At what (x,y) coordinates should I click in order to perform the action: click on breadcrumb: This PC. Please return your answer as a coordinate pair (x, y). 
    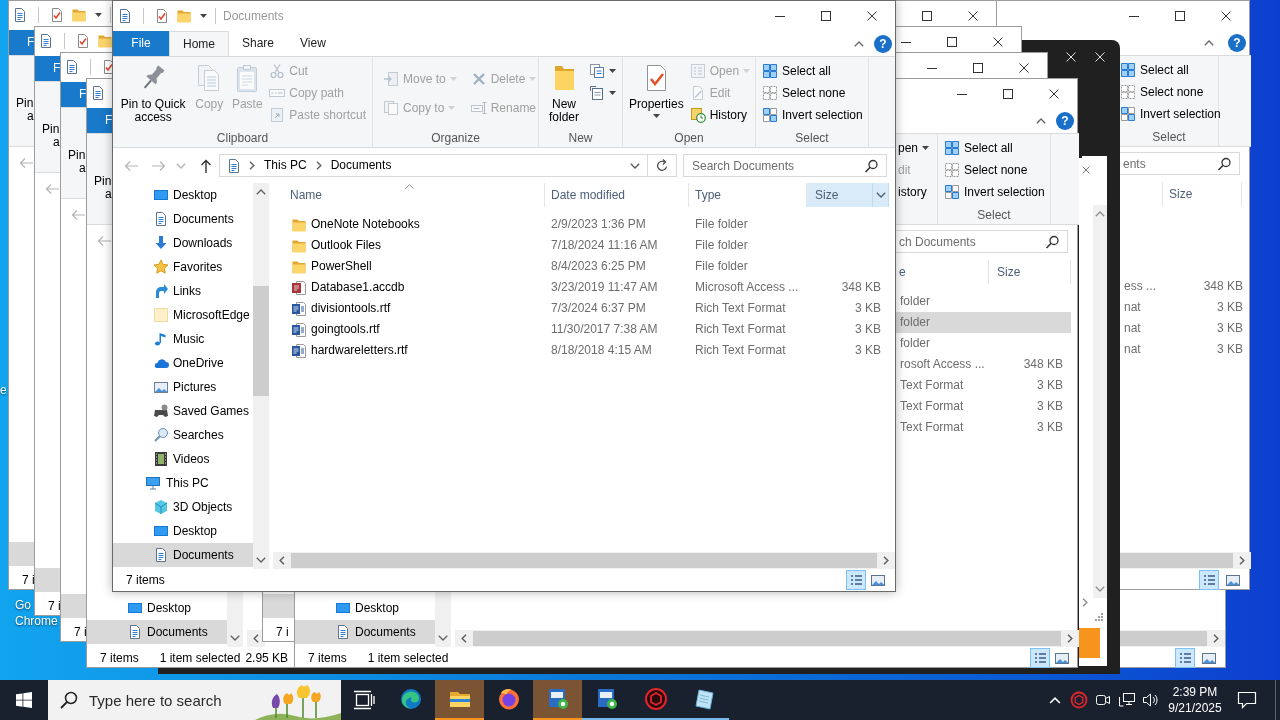
    Looking at the image, I should click on (285, 165).